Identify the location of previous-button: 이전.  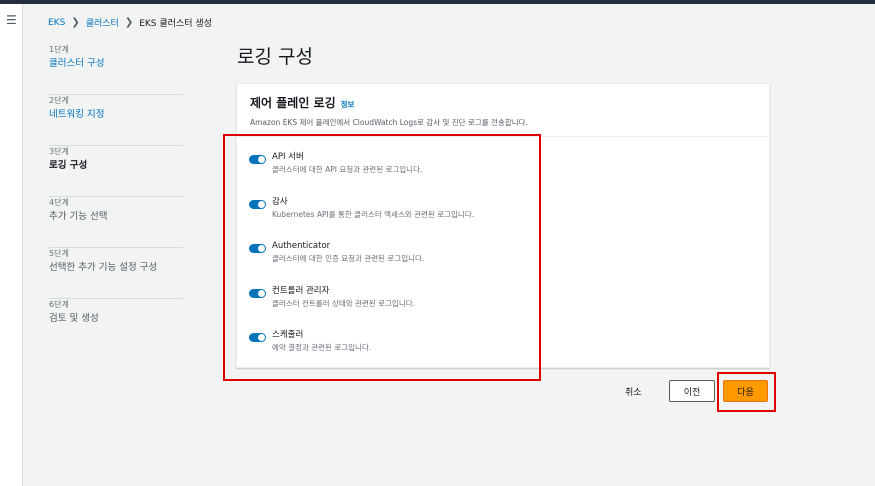
(692, 391).